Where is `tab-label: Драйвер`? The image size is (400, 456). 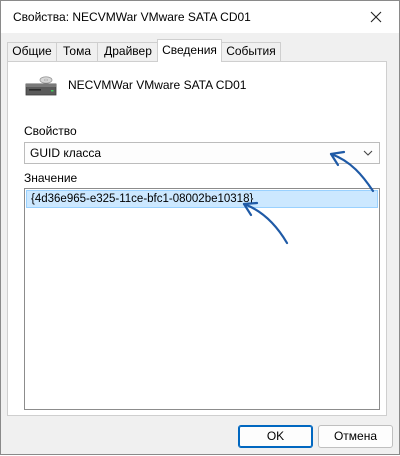 tab-label: Драйвер is located at coordinates (128, 51).